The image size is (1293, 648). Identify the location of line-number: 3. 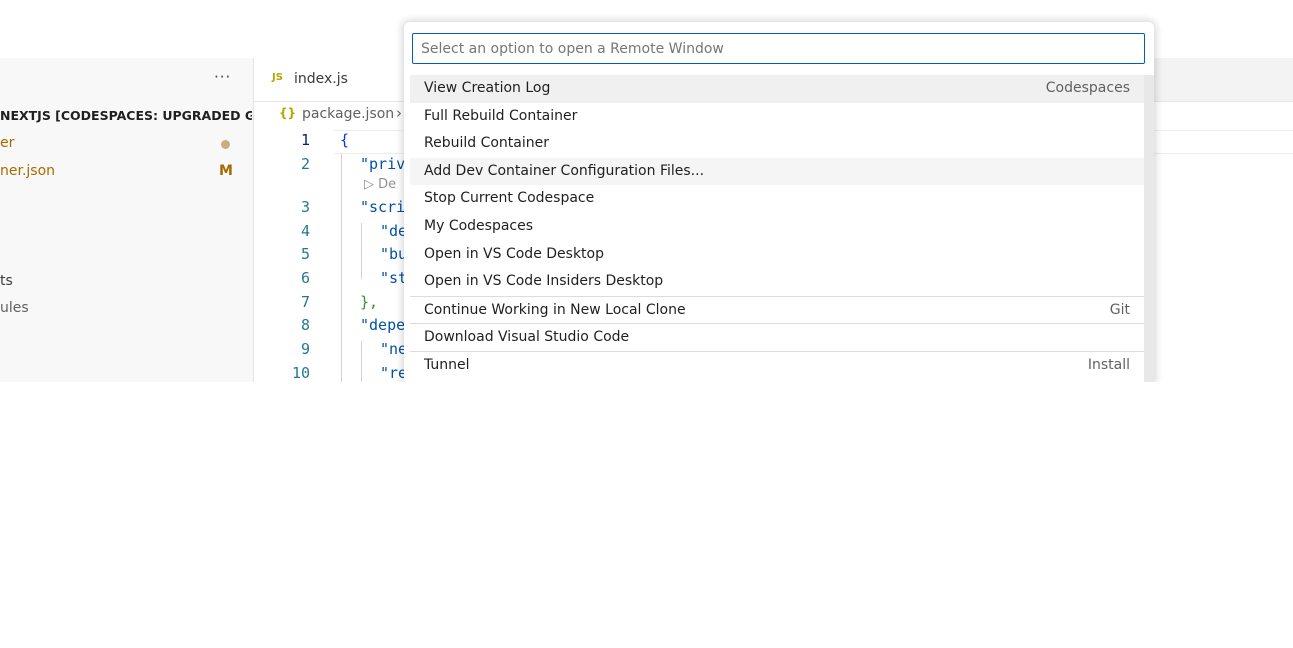
(305, 207).